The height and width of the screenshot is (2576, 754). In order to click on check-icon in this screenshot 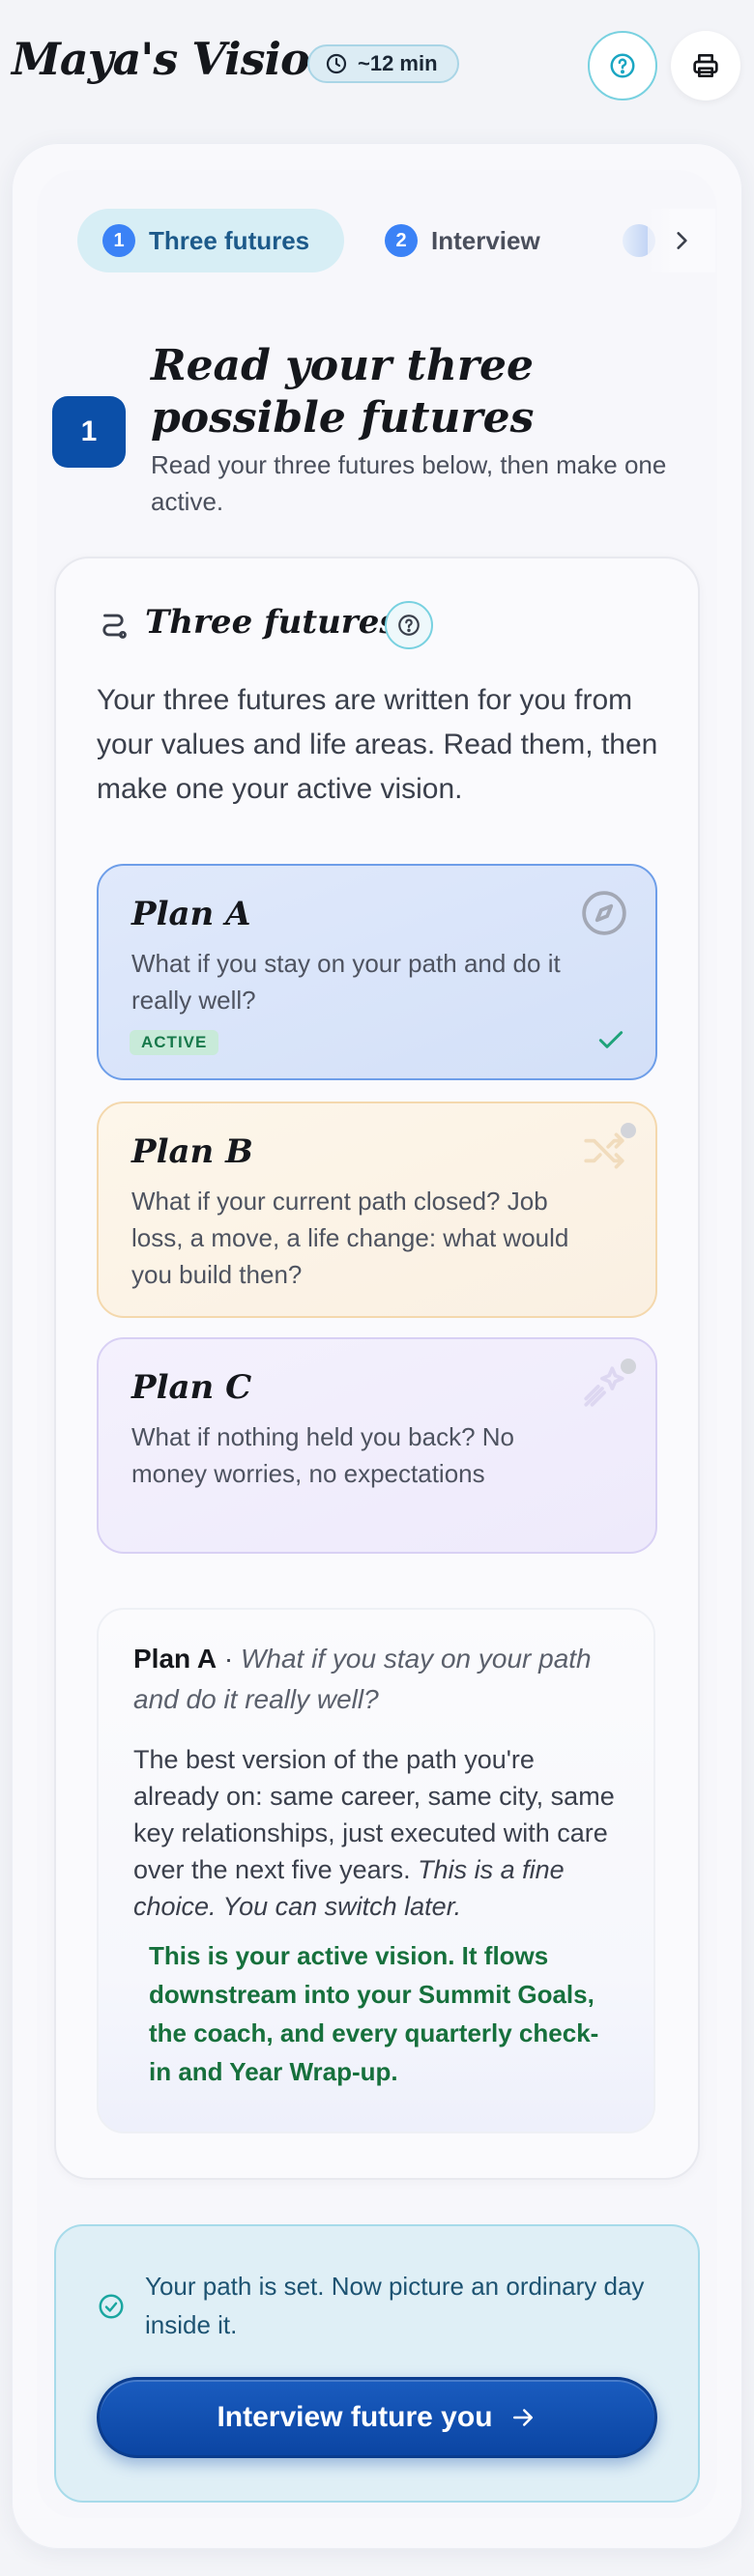, I will do `click(611, 1039)`.